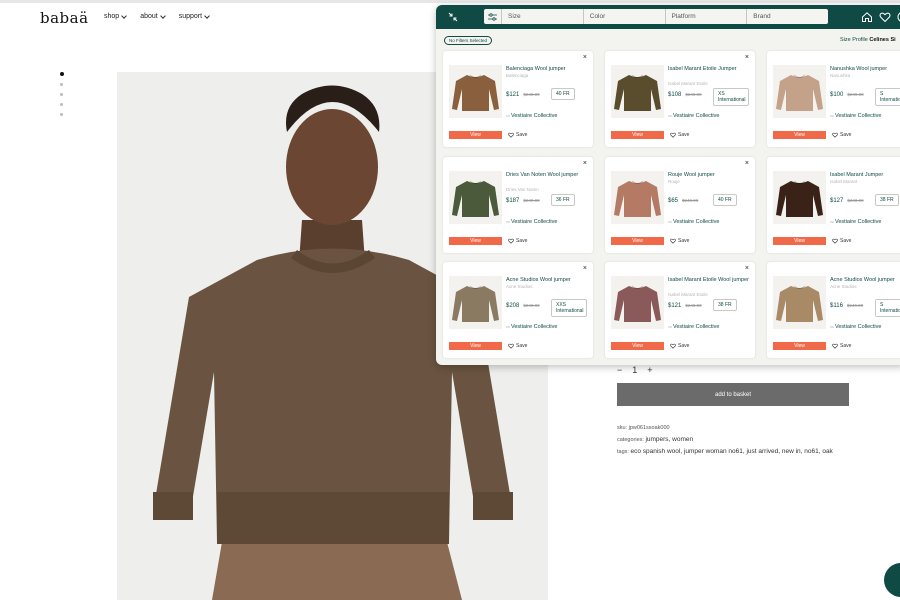 This screenshot has height=600, width=900. Describe the element at coordinates (116, 16) in the screenshot. I see `nav-shop: shop` at that location.